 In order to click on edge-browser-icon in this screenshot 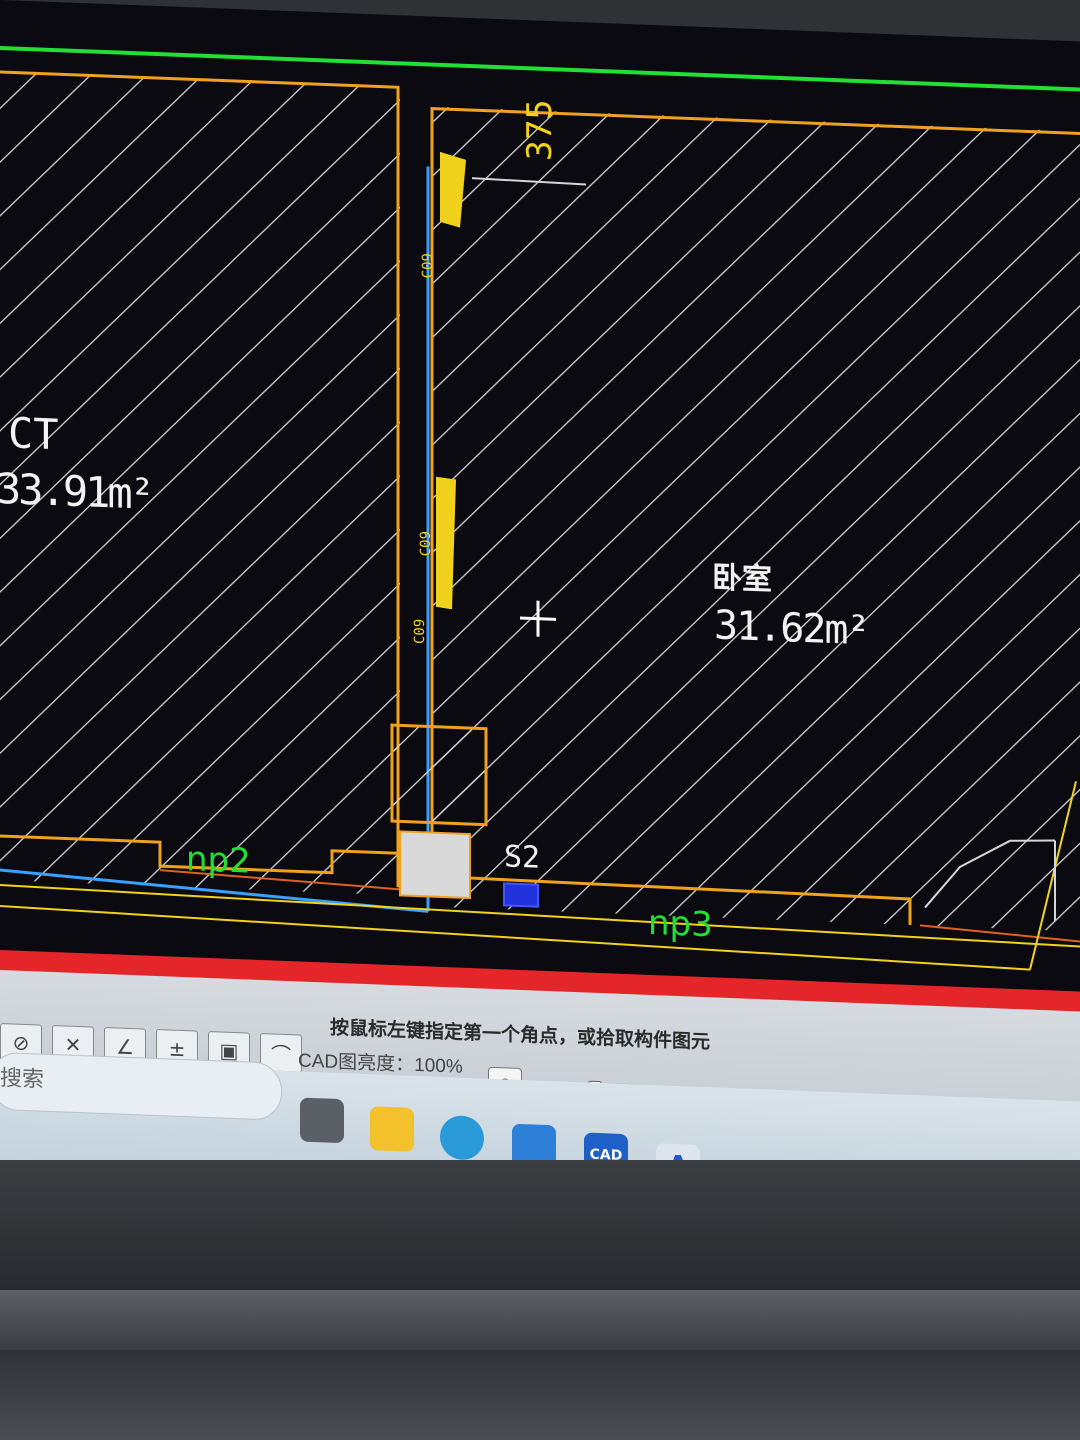, I will do `click(462, 1137)`.